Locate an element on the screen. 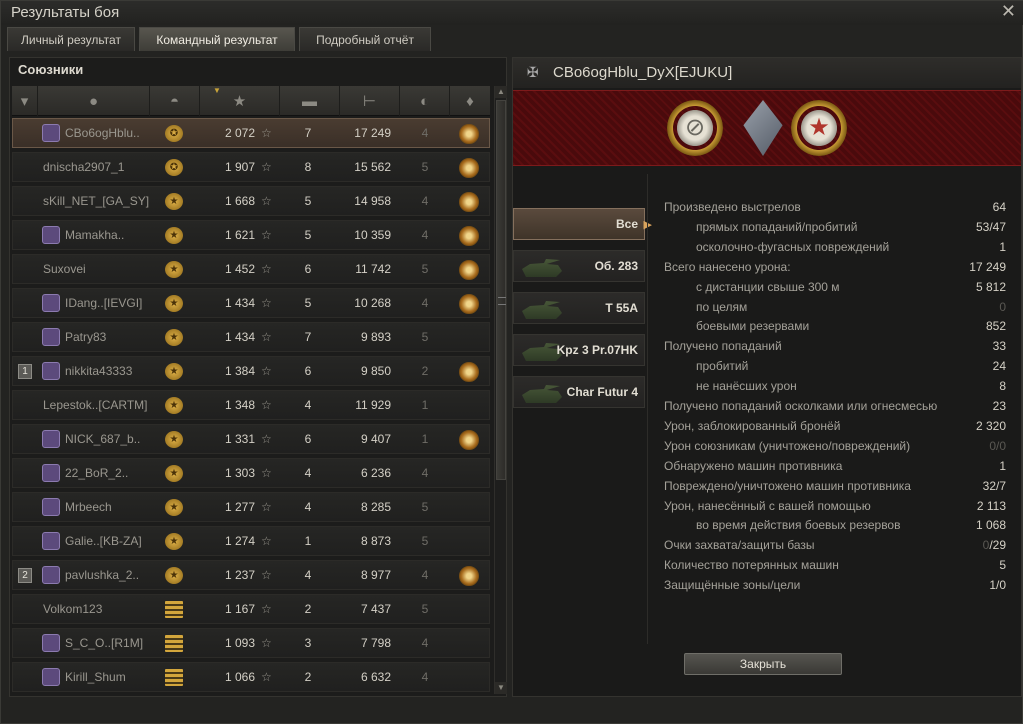 The height and width of the screenshot is (724, 1023). medal-icon: ♦ is located at coordinates (470, 101).